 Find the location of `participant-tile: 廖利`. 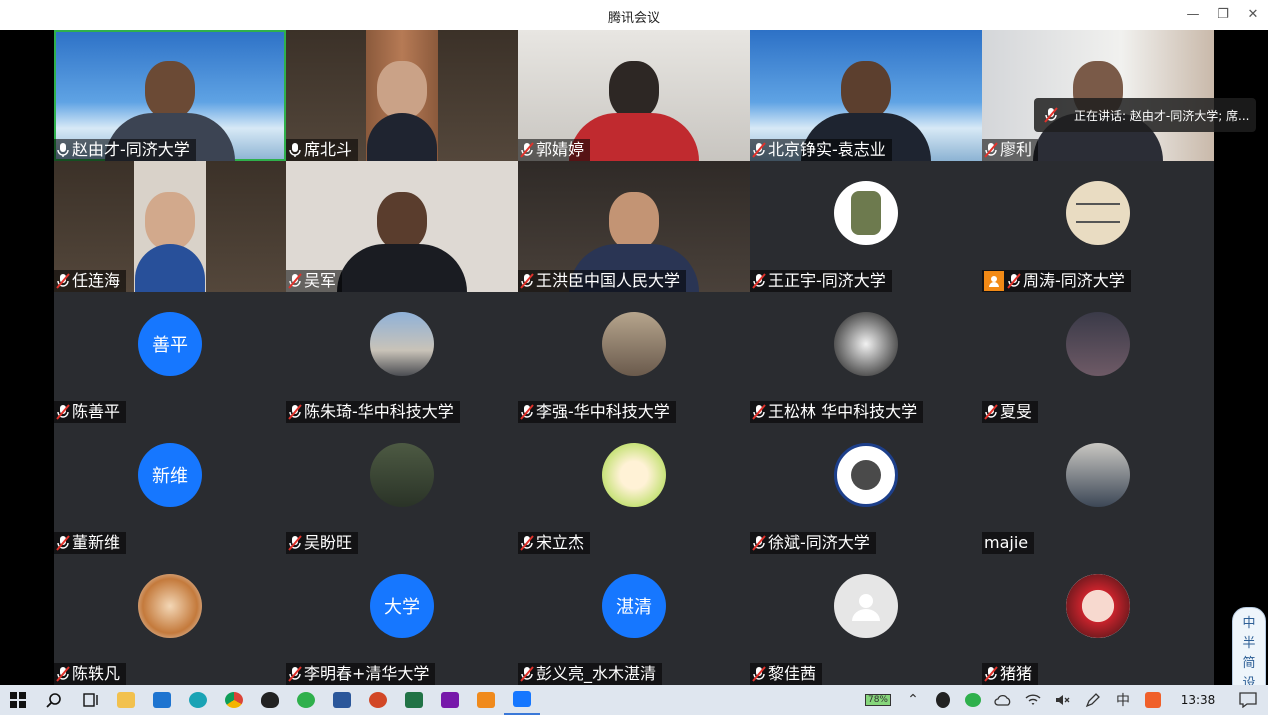

participant-tile: 廖利 is located at coordinates (1098, 95).